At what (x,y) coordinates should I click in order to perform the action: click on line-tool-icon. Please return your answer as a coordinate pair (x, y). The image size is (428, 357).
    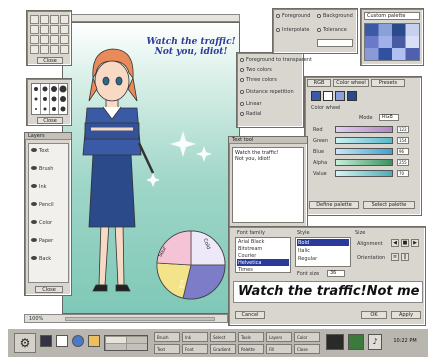
    Looking at the image, I should click on (44, 39).